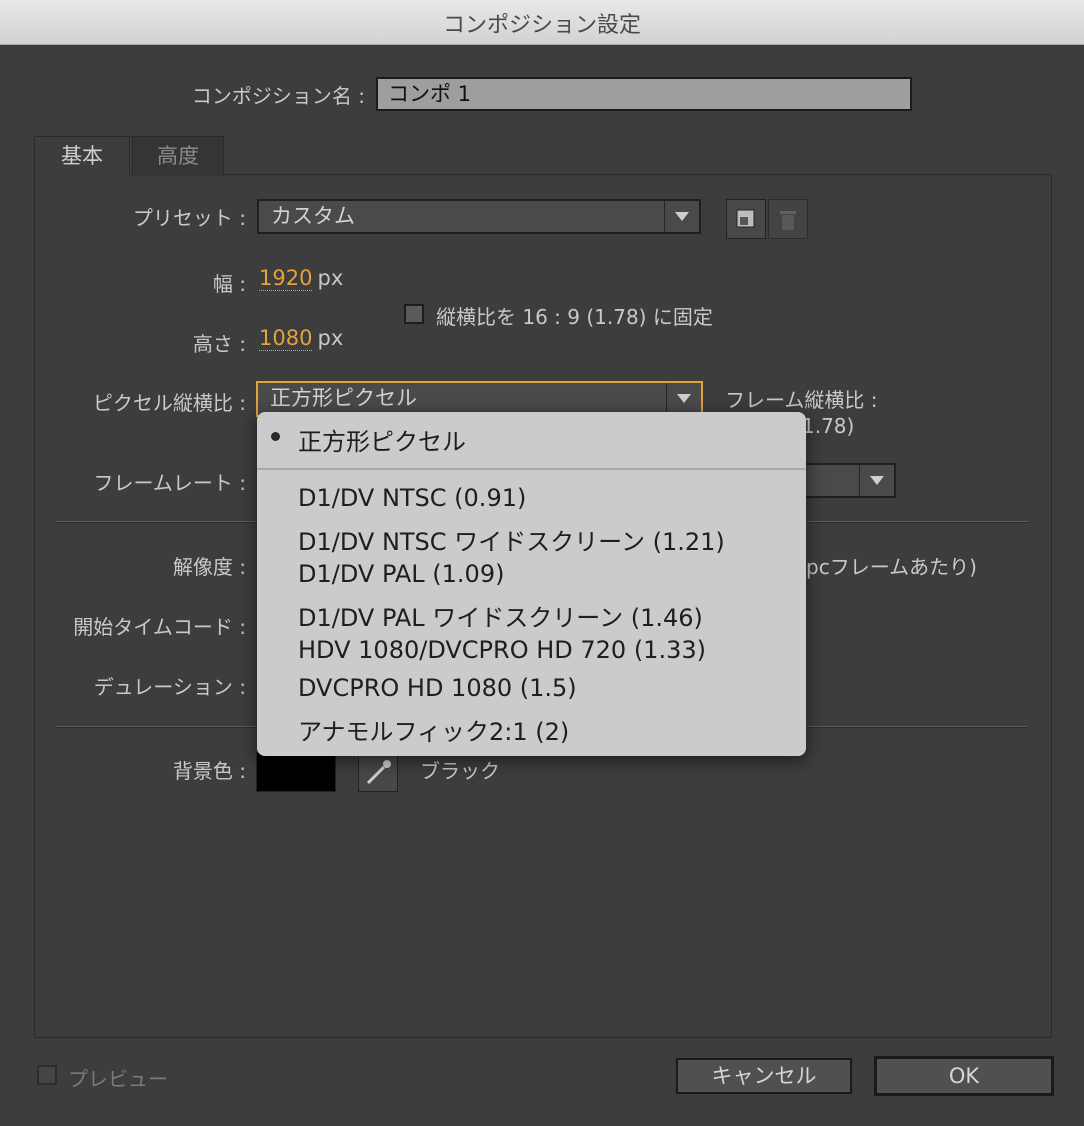 This screenshot has height=1126, width=1084. Describe the element at coordinates (278, 96) in the screenshot. I see `comp-name-label: コンポジション名 :` at that location.